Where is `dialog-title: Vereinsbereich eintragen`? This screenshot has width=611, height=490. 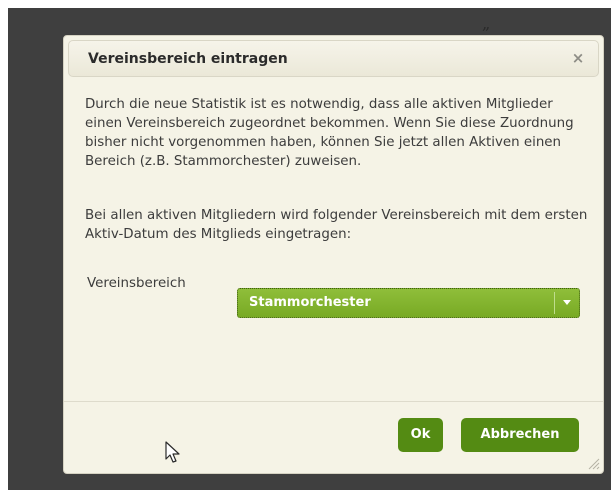
dialog-title: Vereinsbereich eintragen is located at coordinates (188, 59).